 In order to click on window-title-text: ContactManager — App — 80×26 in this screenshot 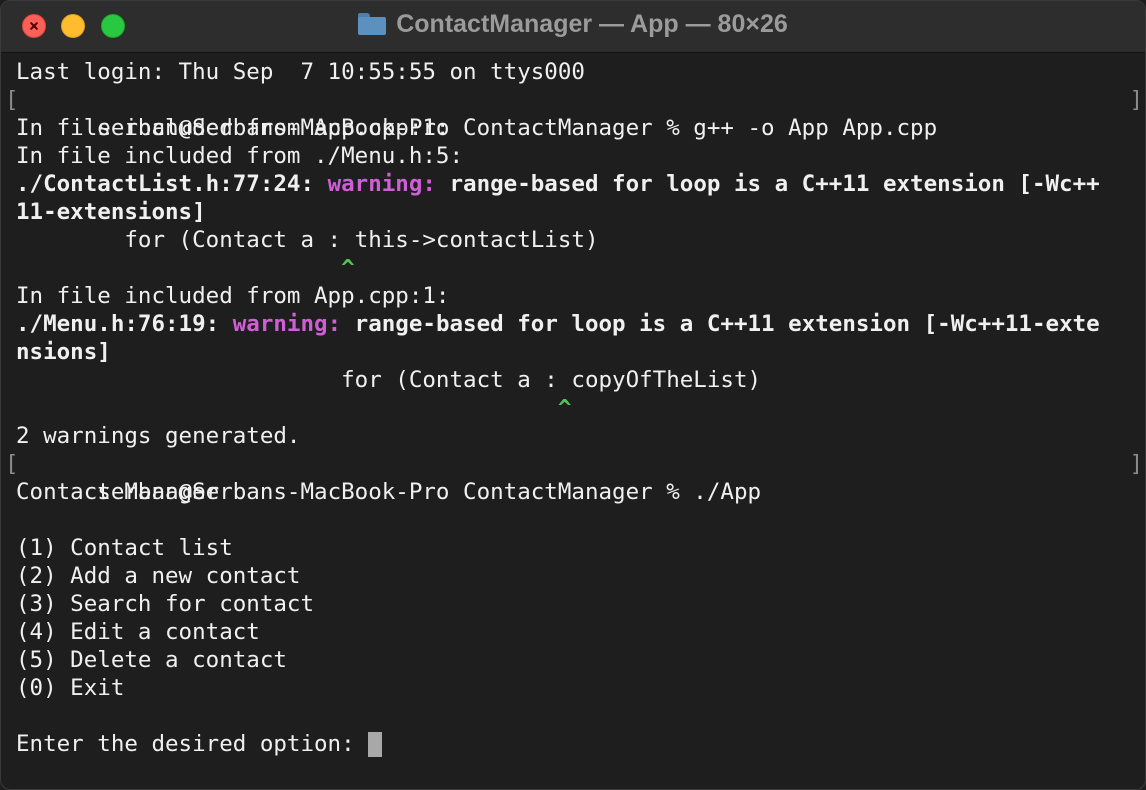, I will do `click(592, 23)`.